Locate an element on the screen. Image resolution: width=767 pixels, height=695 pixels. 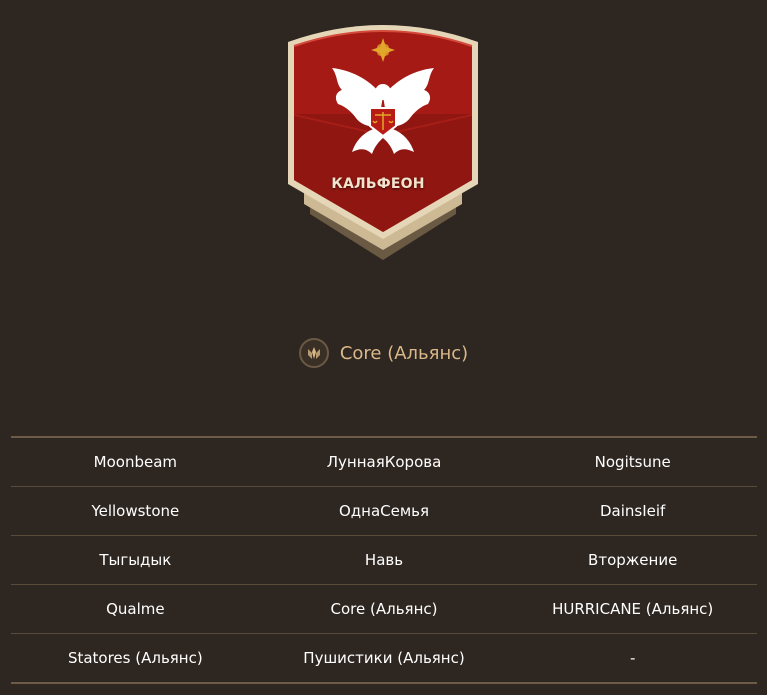
clan-row: Тыгыдык Навь Вторжение is located at coordinates (384, 560).